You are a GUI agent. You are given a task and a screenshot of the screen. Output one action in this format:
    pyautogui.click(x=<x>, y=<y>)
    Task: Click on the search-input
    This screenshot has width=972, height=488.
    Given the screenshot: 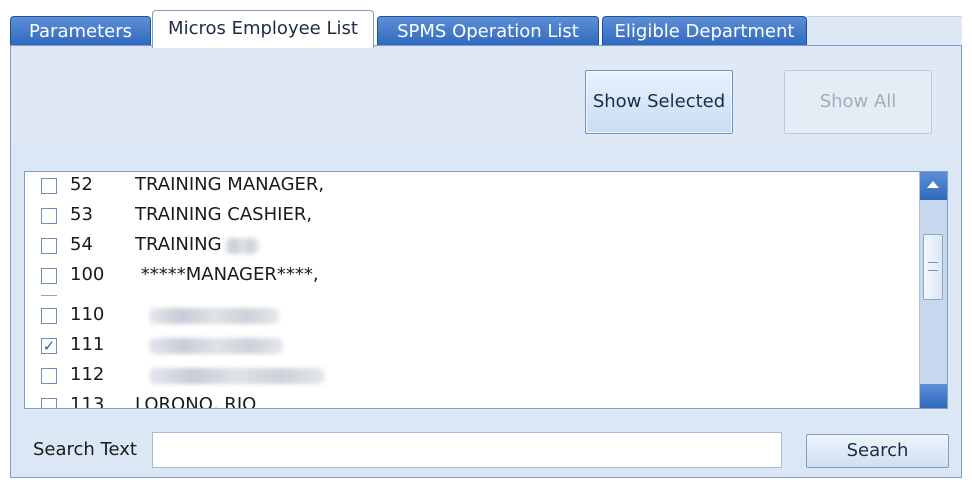 What is the action you would take?
    pyautogui.click(x=467, y=450)
    